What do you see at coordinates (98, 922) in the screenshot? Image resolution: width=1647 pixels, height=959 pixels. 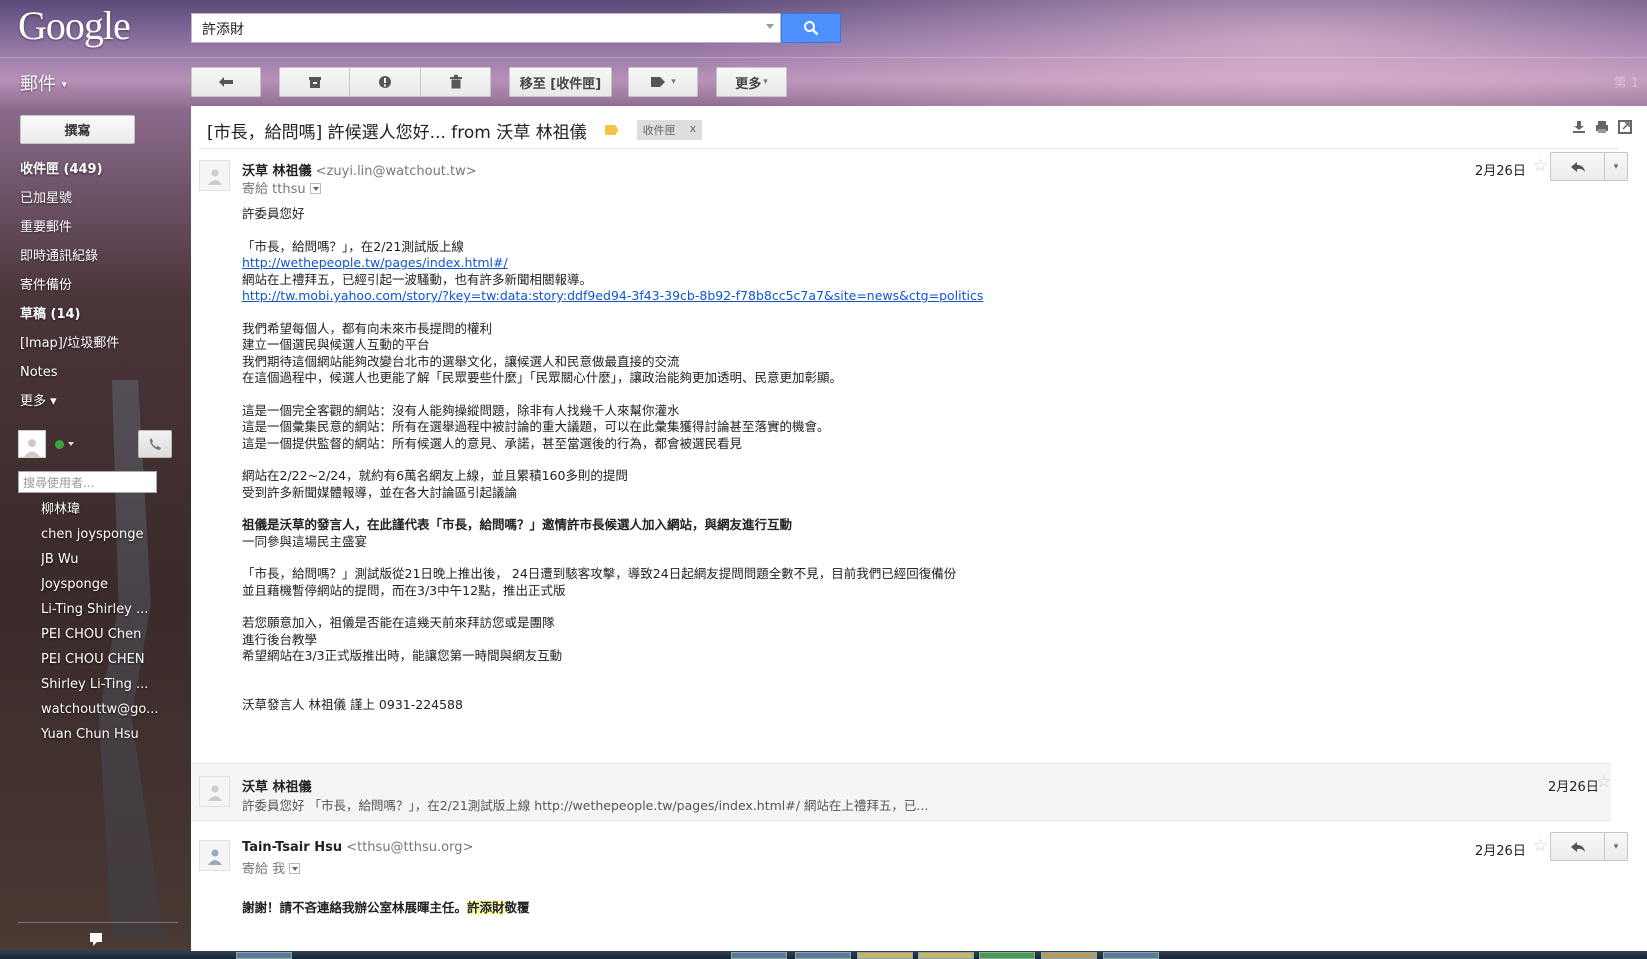 I see `chat-divider` at bounding box center [98, 922].